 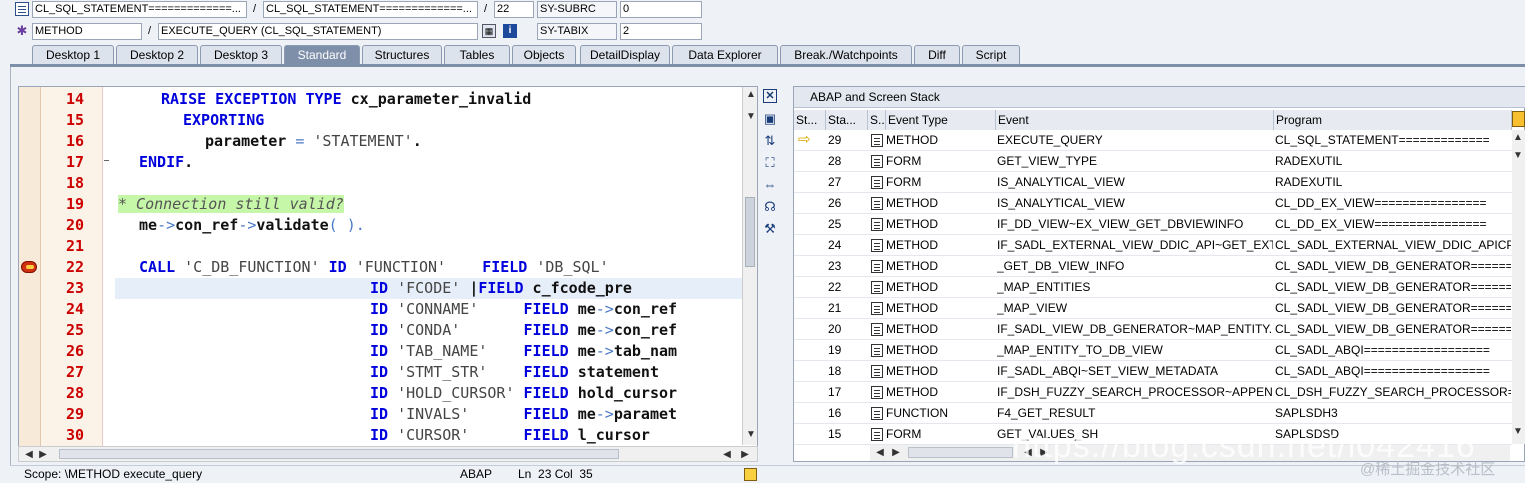 I want to click on code-line: EXPORTING, so click(x=462, y=120).